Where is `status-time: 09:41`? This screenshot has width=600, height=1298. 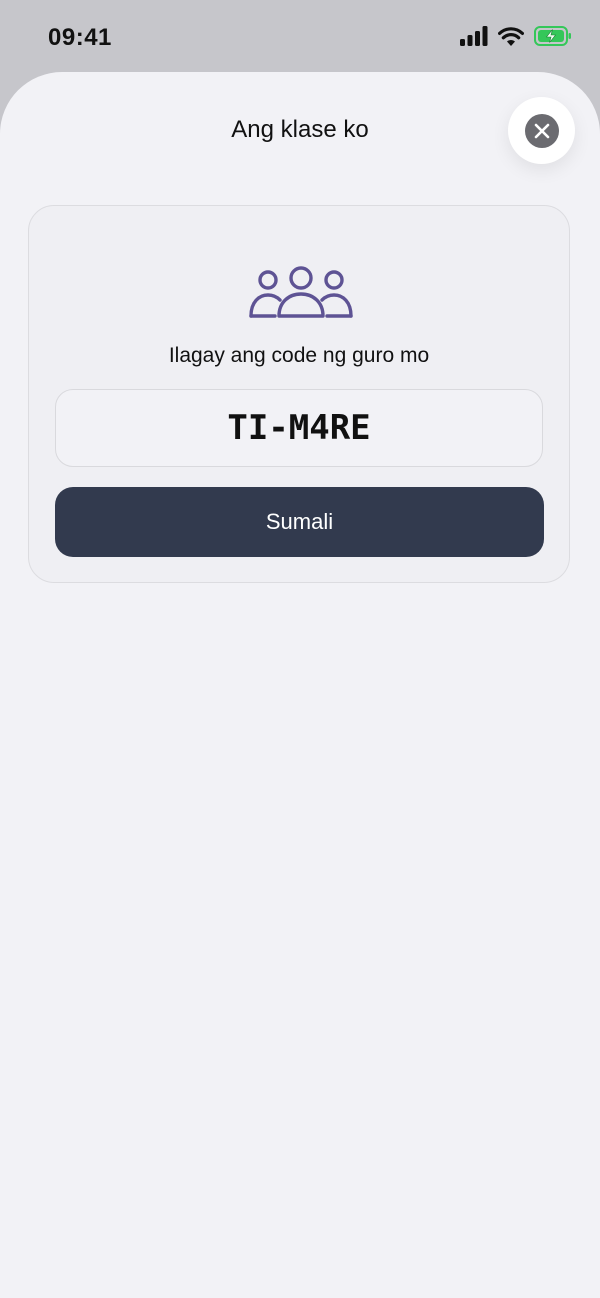
status-time: 09:41 is located at coordinates (80, 37).